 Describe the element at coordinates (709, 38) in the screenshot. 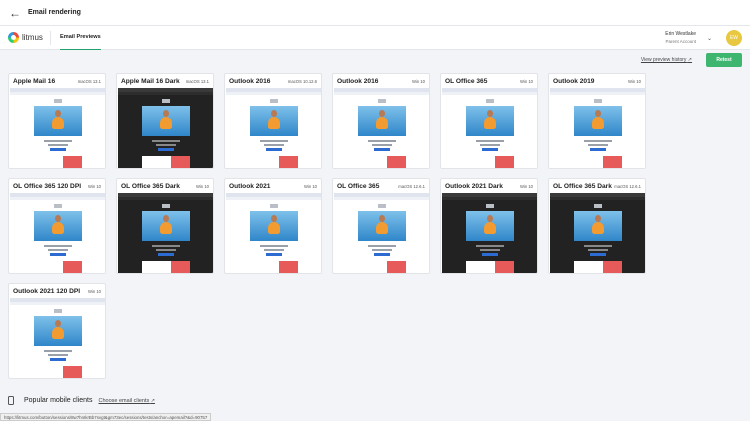

I see `chevron-down-icon: ⌄` at that location.